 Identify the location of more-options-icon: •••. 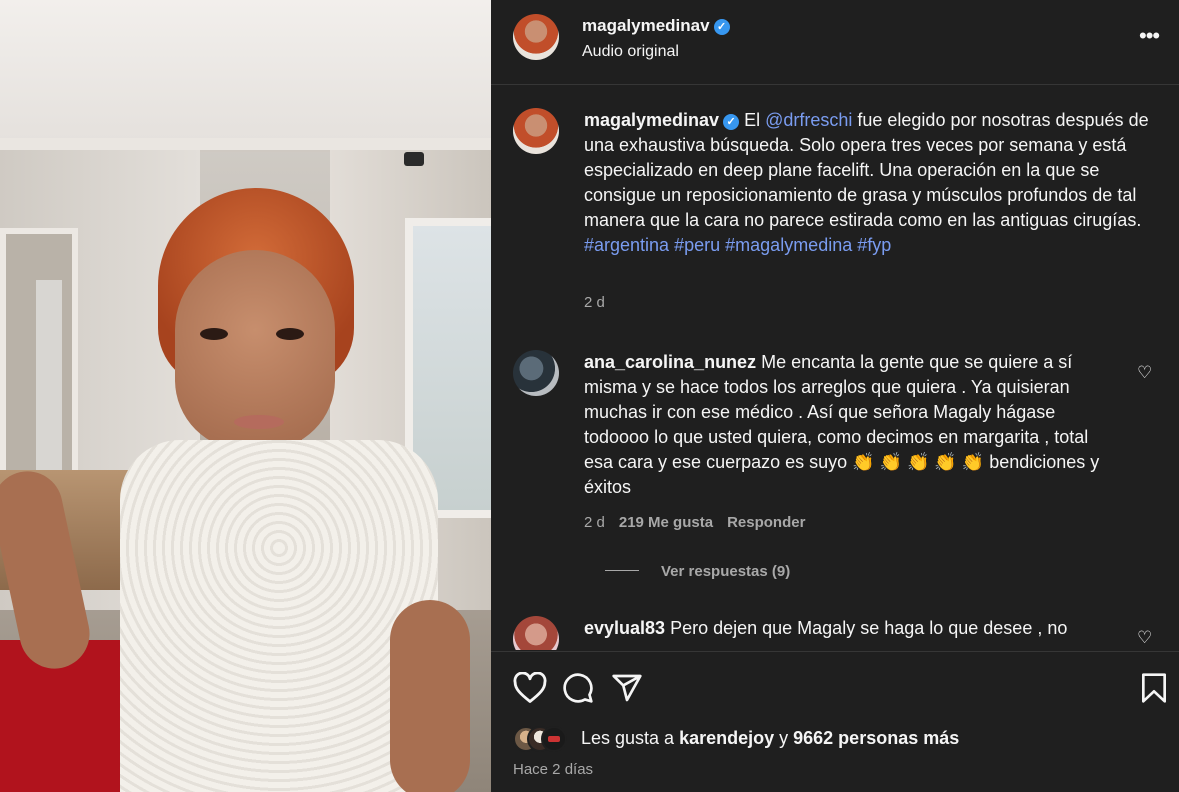
(1149, 36).